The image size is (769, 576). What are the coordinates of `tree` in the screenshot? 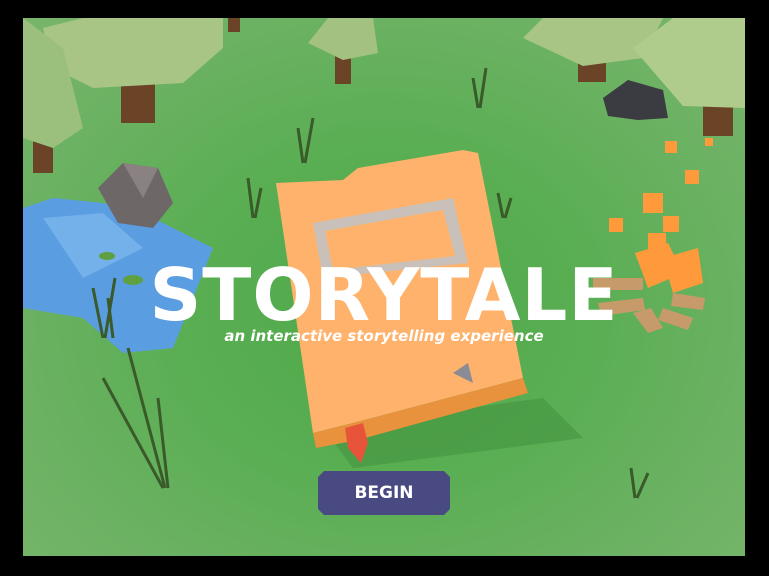 It's located at (343, 39).